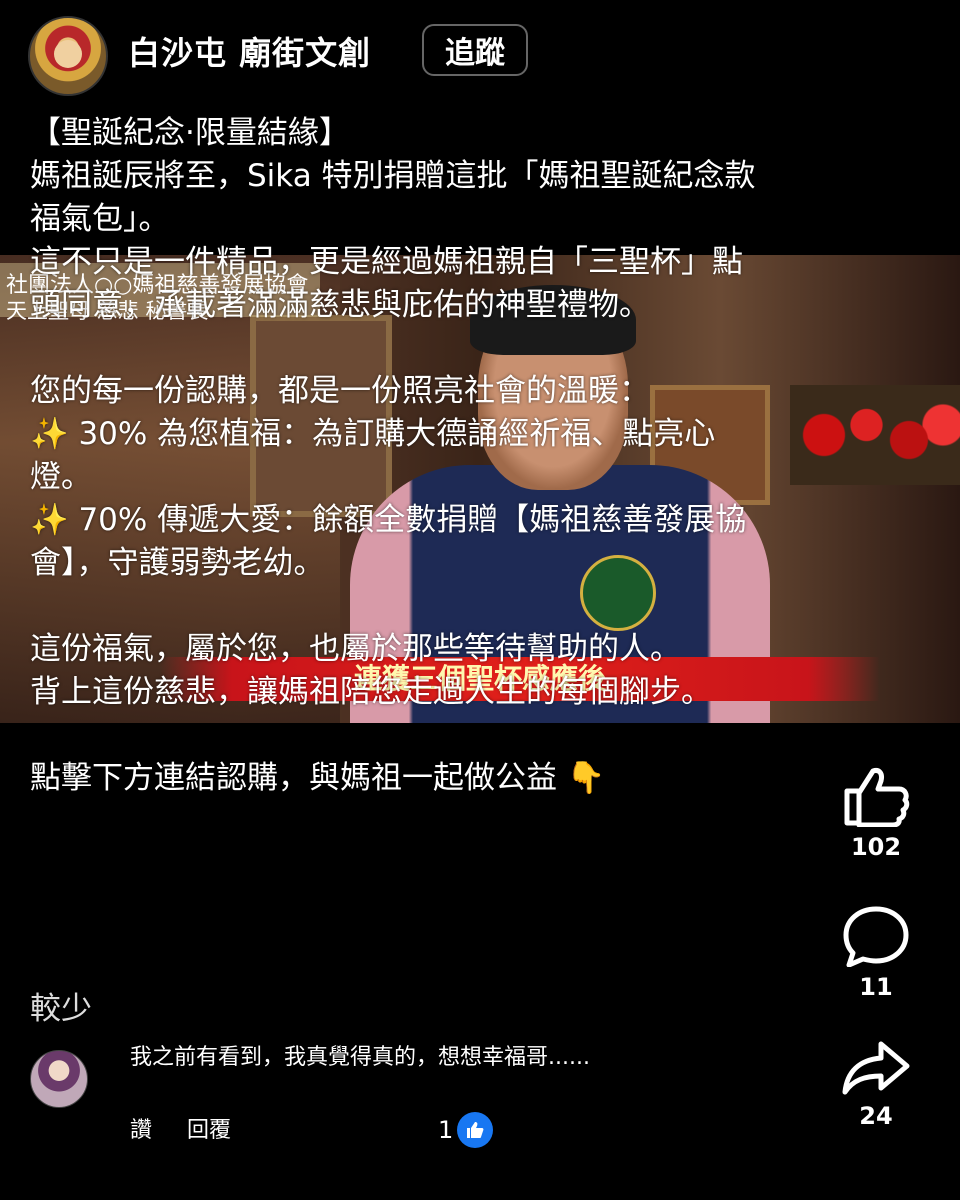 This screenshot has width=960, height=1200. I want to click on comment-actions: 讚 回覆, so click(194, 1128).